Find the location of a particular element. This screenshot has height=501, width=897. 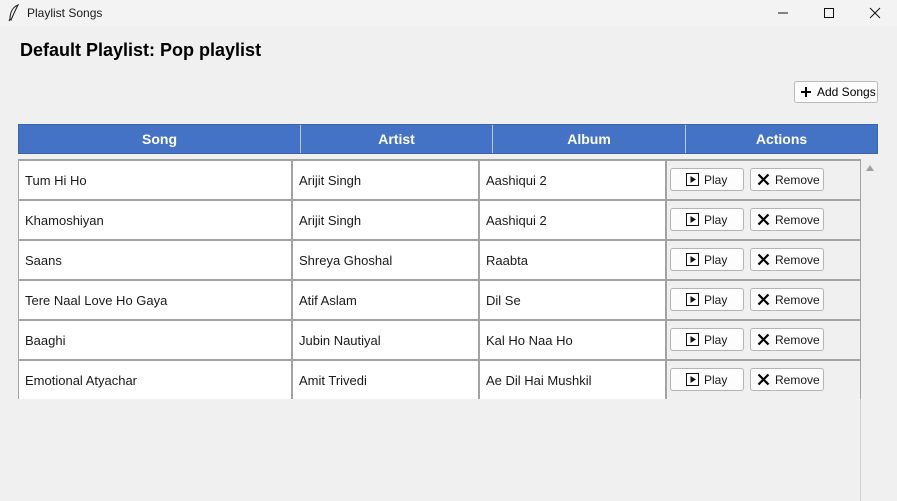

title-bar: Playlist Songs is located at coordinates (448, 13).